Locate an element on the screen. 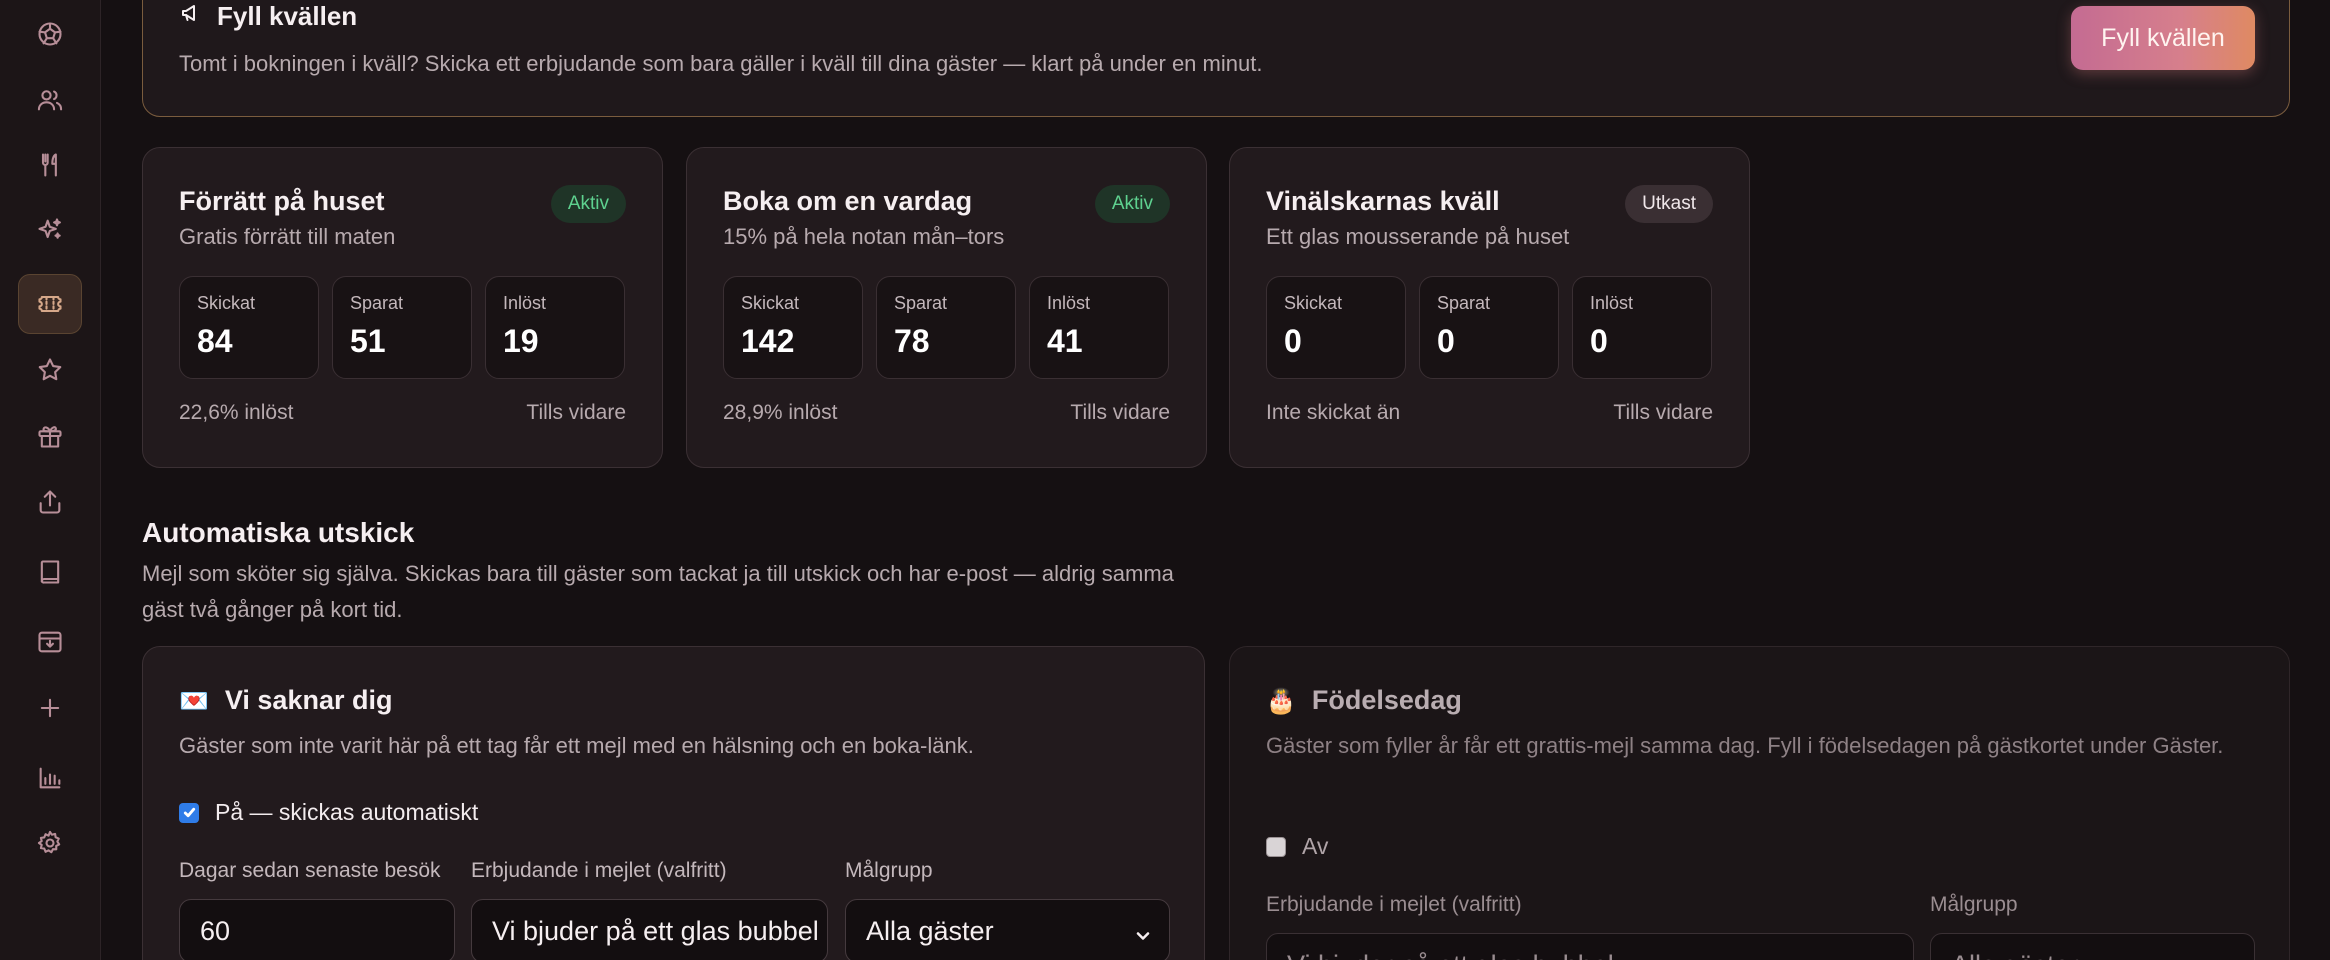 The image size is (2330, 960). add-icon is located at coordinates (50, 708).